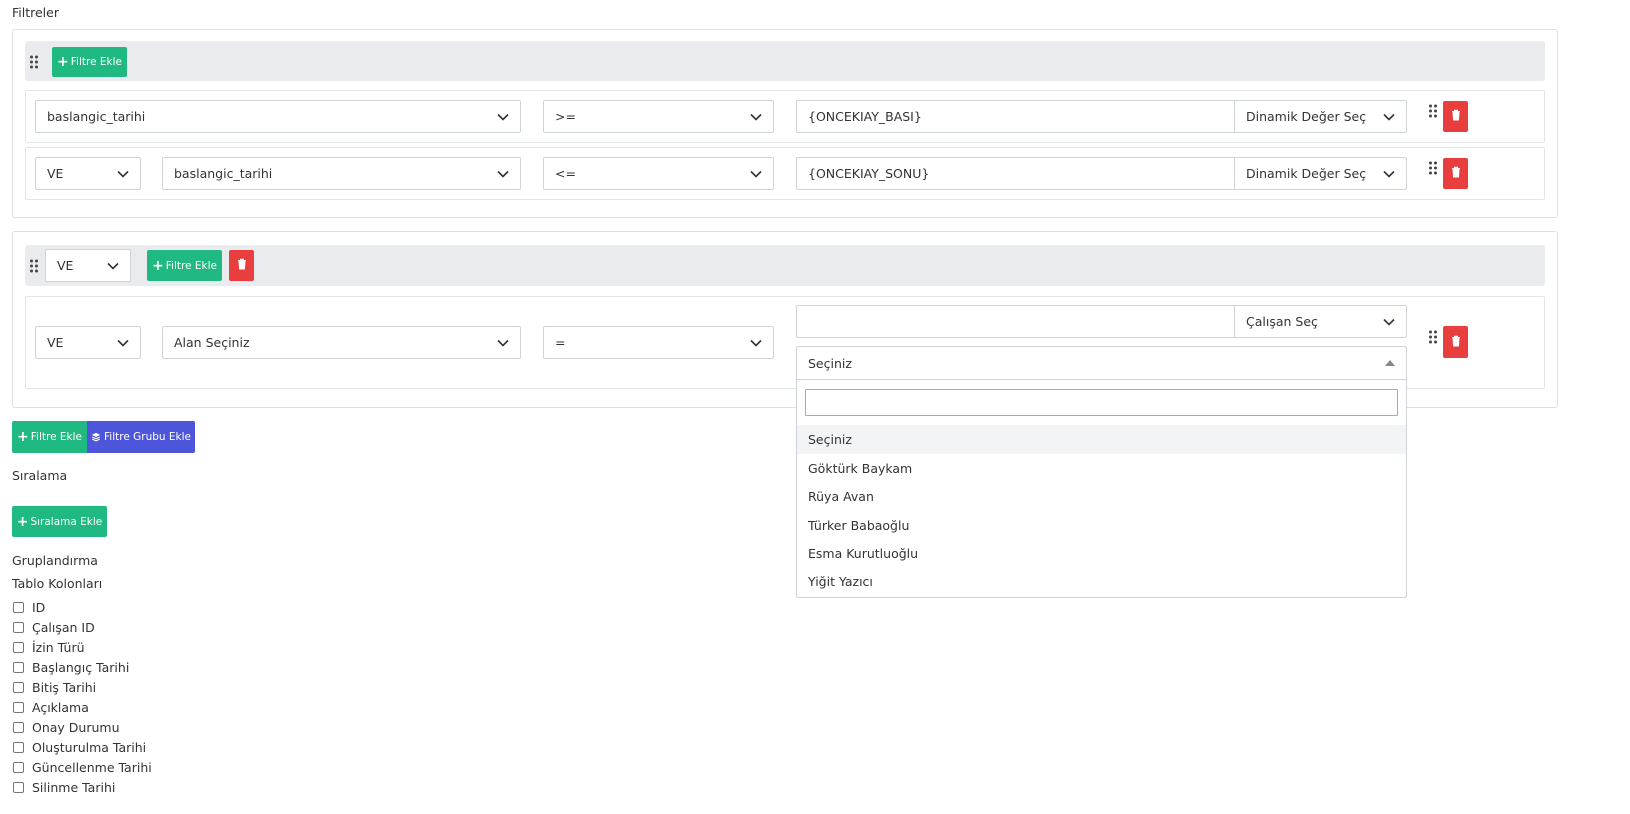  What do you see at coordinates (35, 12) in the screenshot?
I see `filters-title: Filtreler` at bounding box center [35, 12].